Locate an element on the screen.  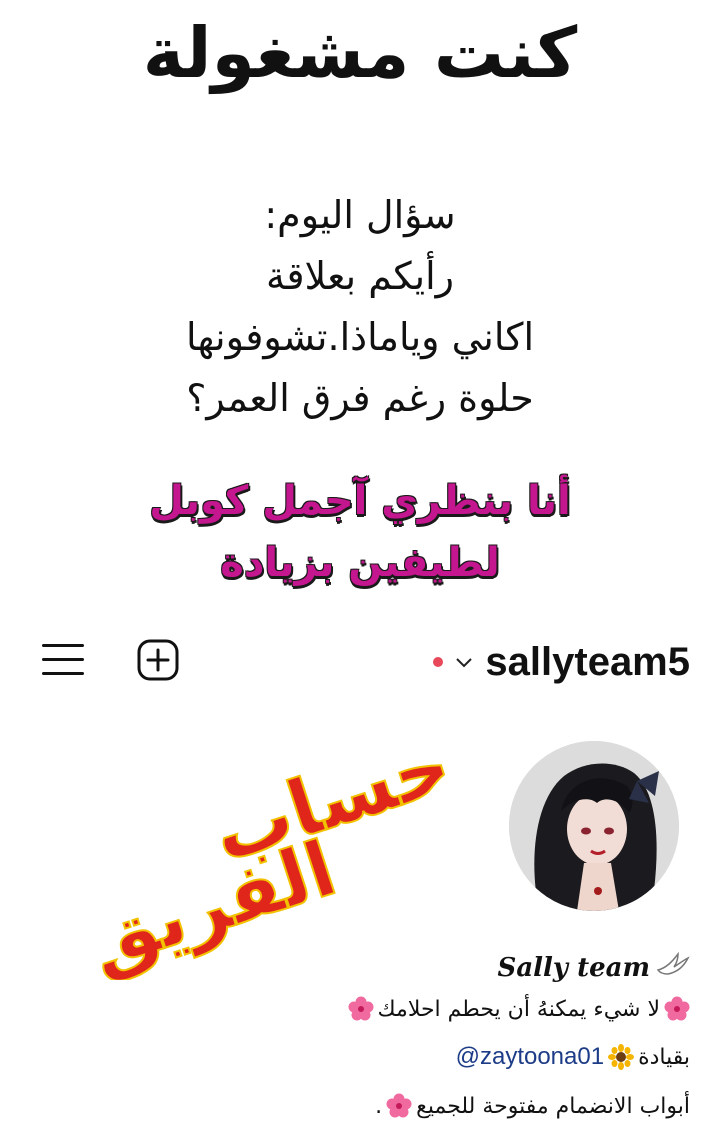
bio-name: Sally team is located at coordinates (594, 967).